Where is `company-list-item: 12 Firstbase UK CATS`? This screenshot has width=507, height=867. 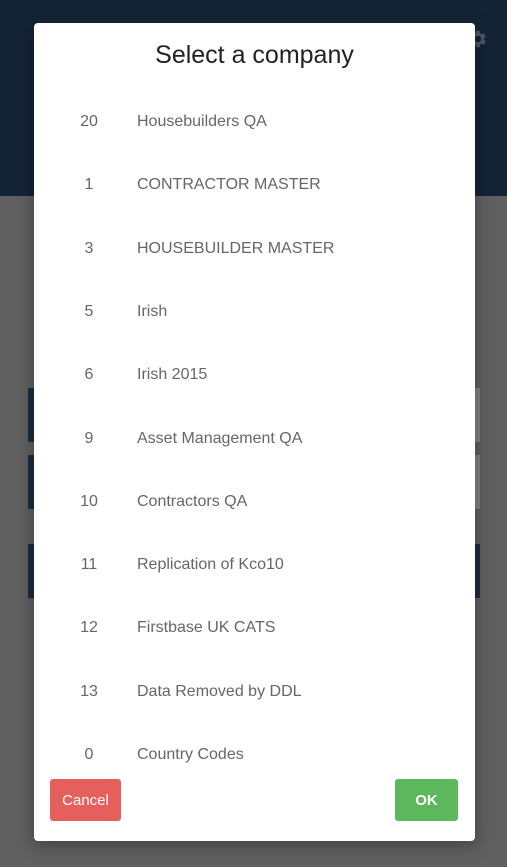 company-list-item: 12 Firstbase UK CATS is located at coordinates (254, 630).